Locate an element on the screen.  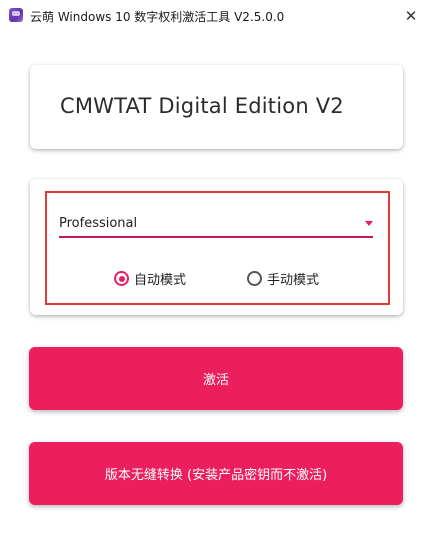
header-card: CMWTAT Digital Edition V2 is located at coordinates (216, 107).